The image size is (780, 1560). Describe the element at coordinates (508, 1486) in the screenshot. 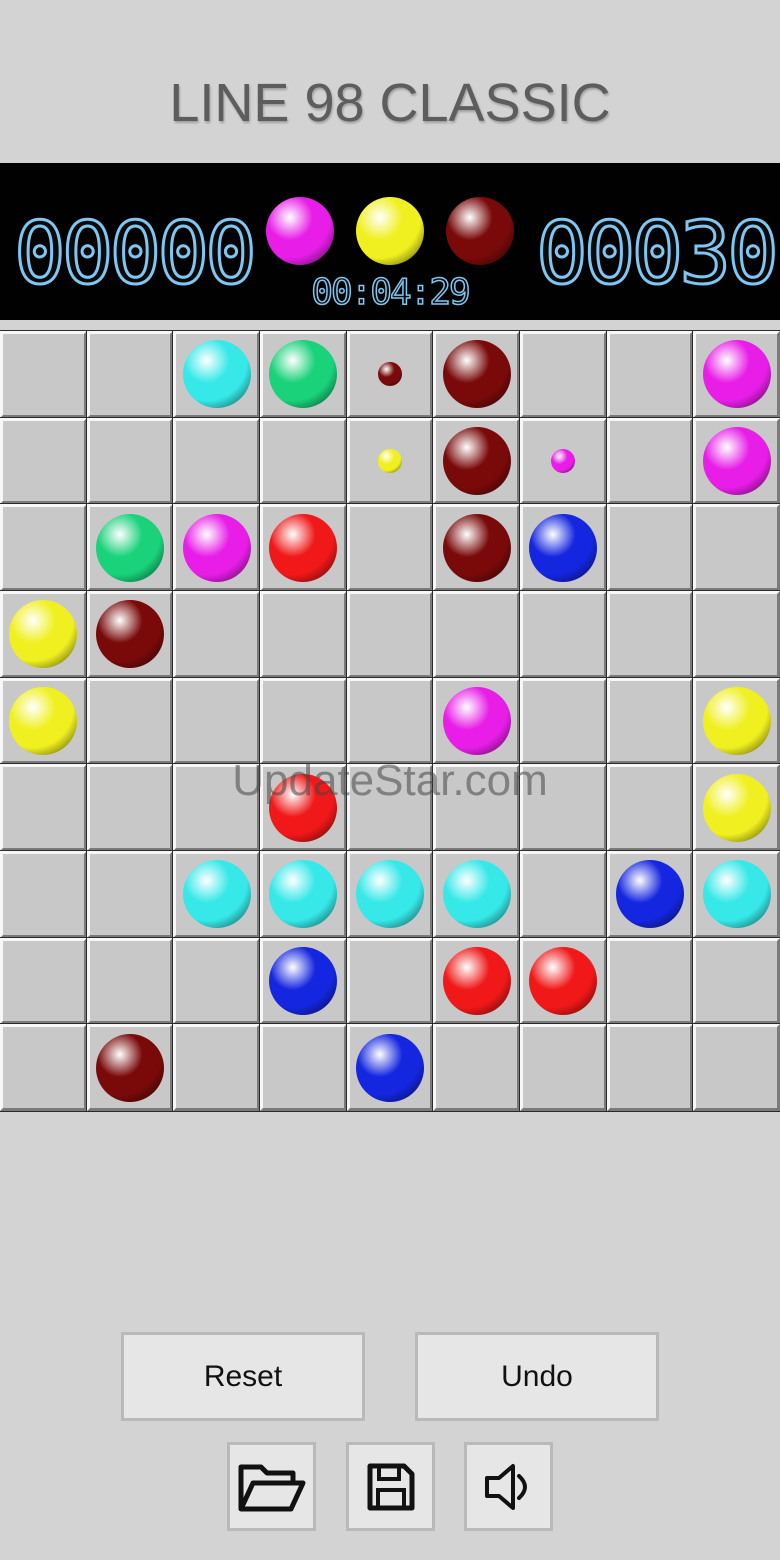

I see `sound-button` at that location.